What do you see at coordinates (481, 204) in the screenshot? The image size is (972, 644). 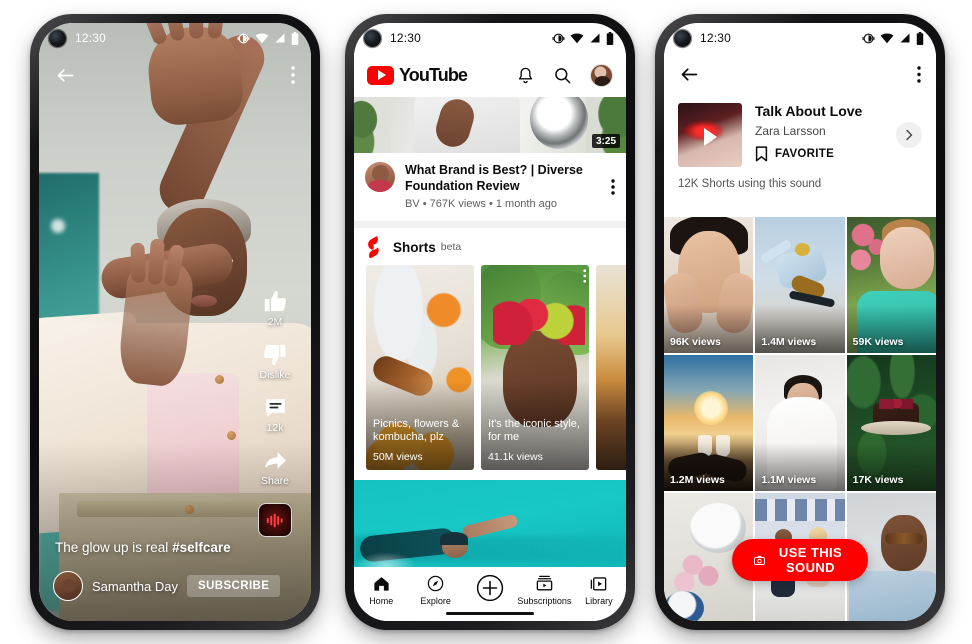 I see `video-meta: BV • 767K views • 1 month ago` at bounding box center [481, 204].